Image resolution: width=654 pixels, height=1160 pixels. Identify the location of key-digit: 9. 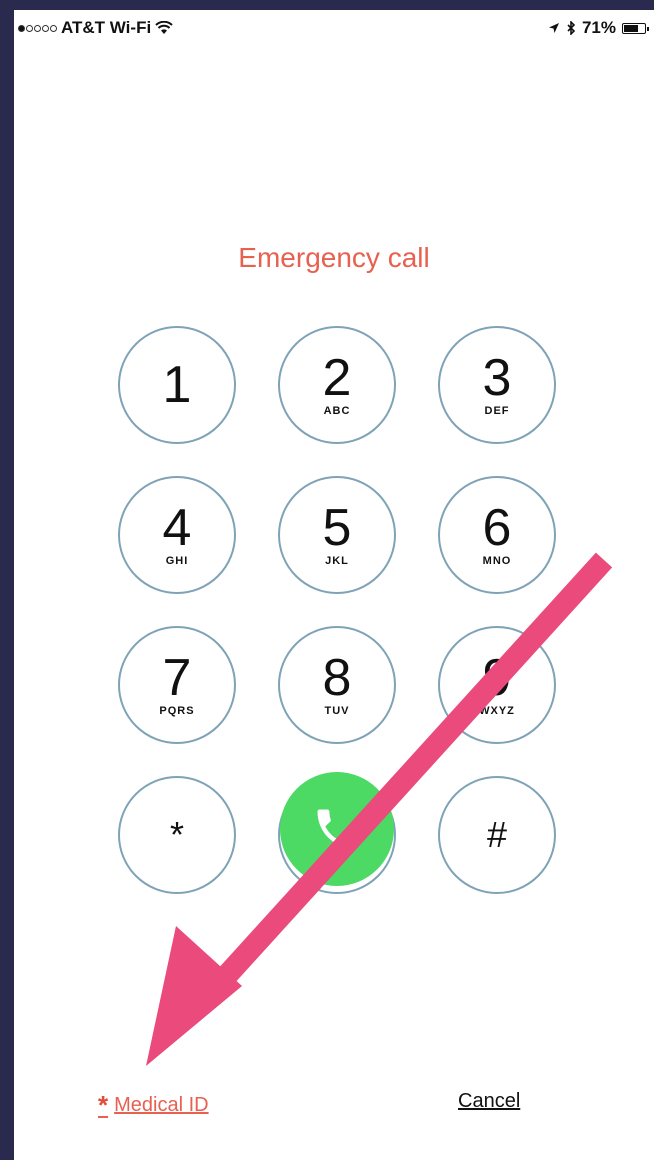
(497, 678).